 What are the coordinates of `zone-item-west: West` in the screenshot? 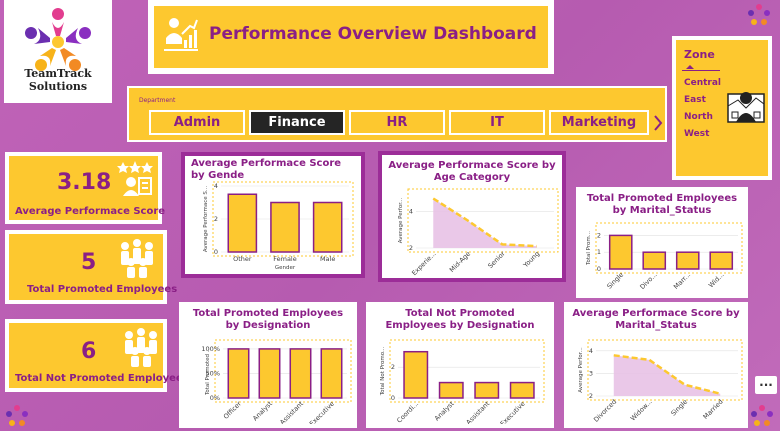 It's located at (696, 134).